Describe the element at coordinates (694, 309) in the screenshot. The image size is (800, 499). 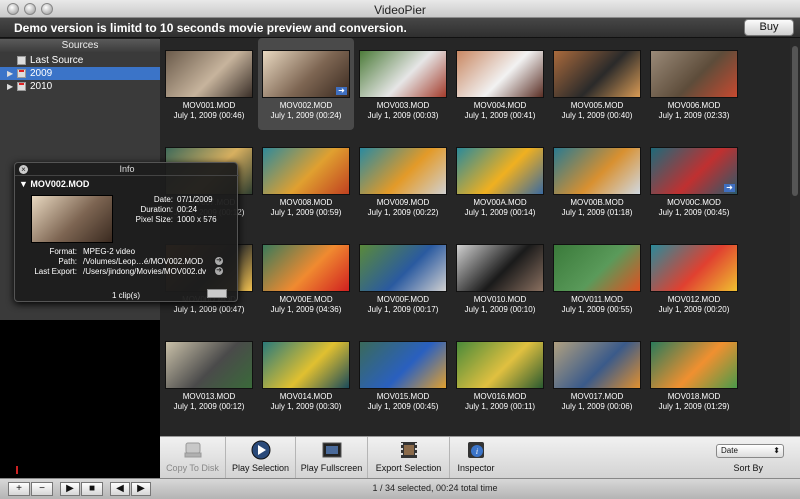
I see `clip-date: July 1, 2009 (00:20)` at that location.